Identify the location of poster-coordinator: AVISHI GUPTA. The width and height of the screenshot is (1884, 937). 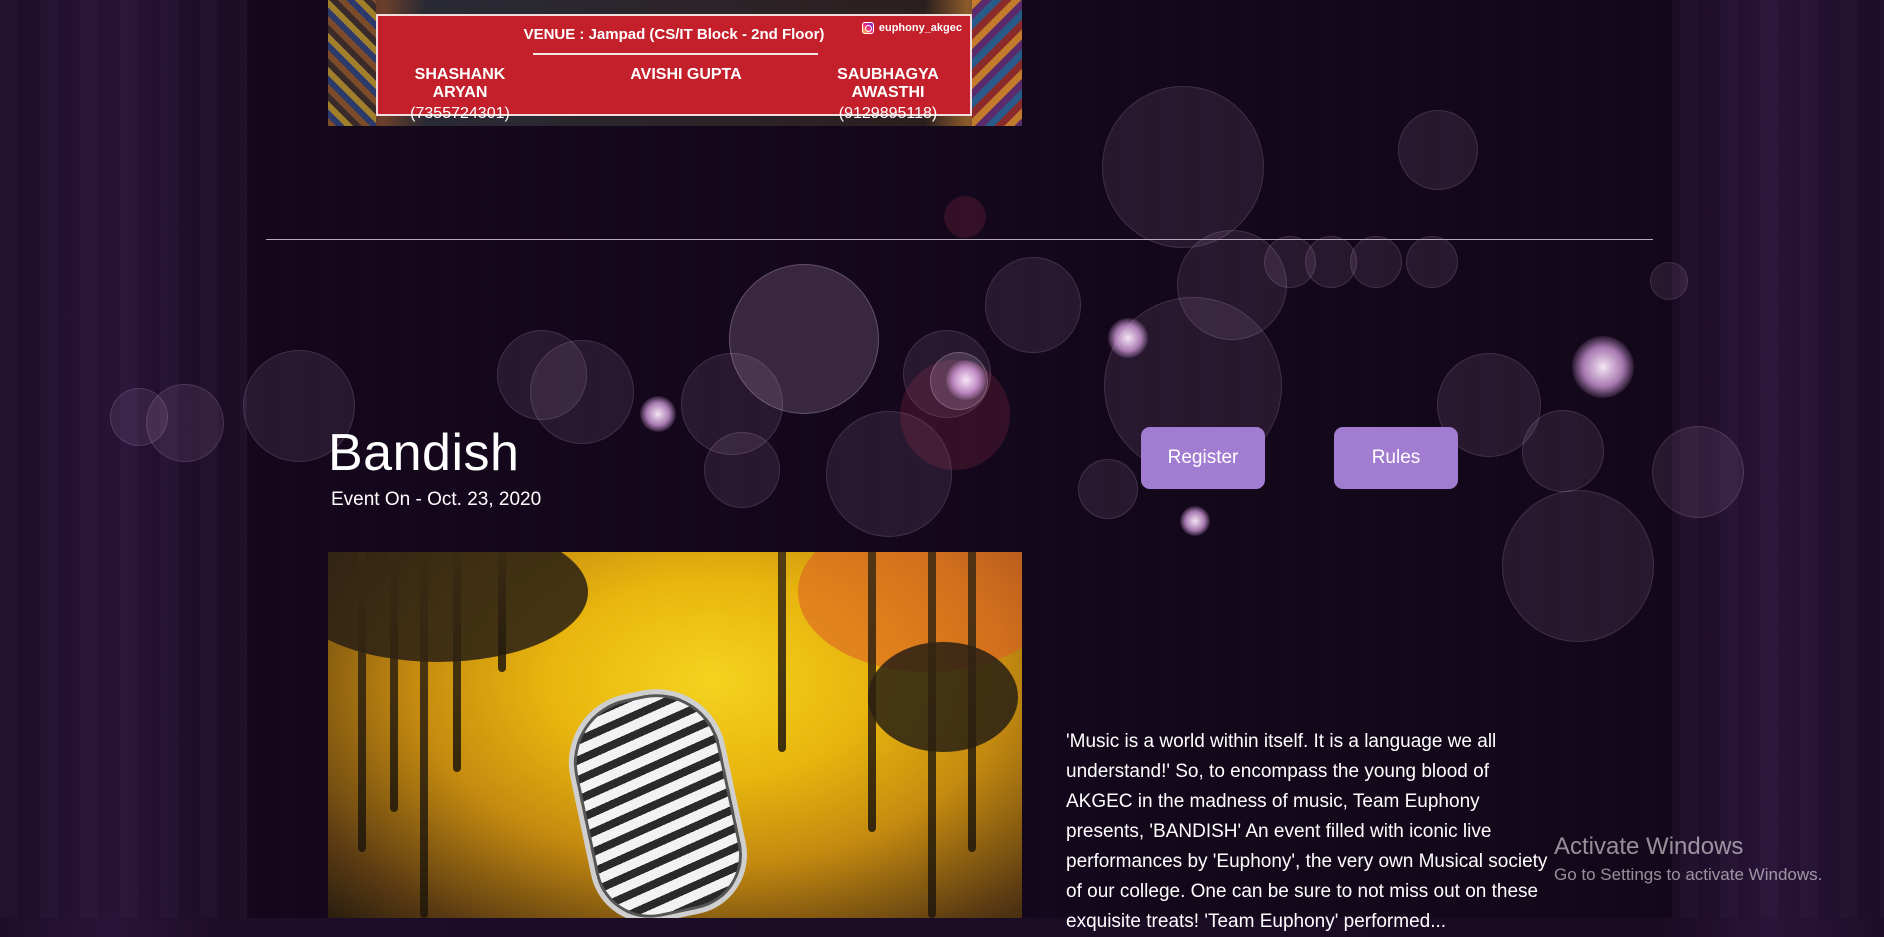
(686, 76).